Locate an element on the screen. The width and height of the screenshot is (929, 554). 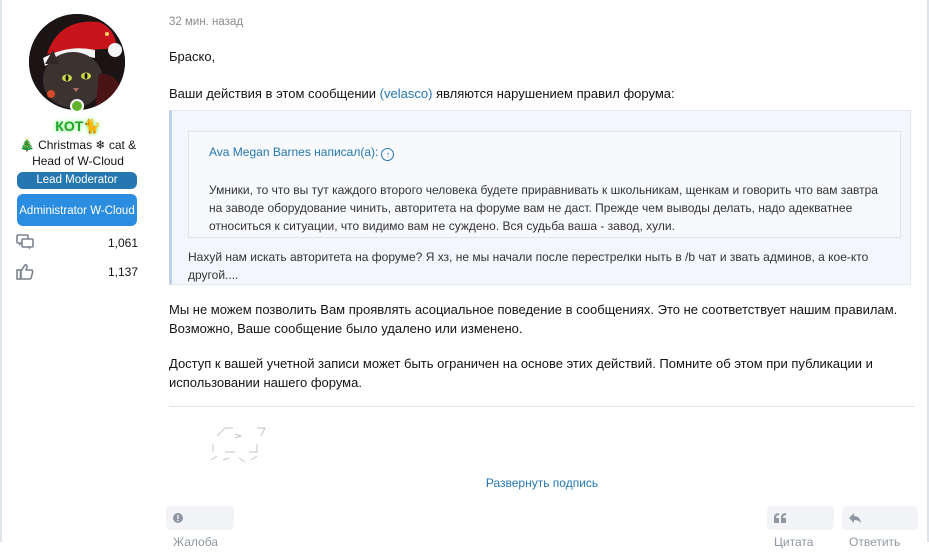
signature-ascii-art is located at coordinates (240, 446).